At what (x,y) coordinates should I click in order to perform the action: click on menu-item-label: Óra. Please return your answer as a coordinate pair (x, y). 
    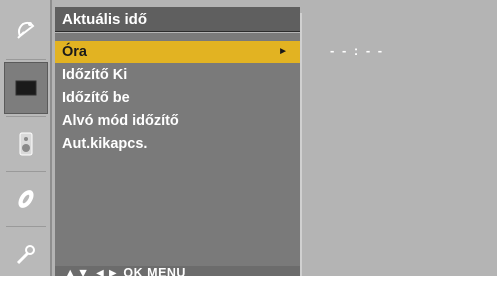
    Looking at the image, I should click on (74, 52).